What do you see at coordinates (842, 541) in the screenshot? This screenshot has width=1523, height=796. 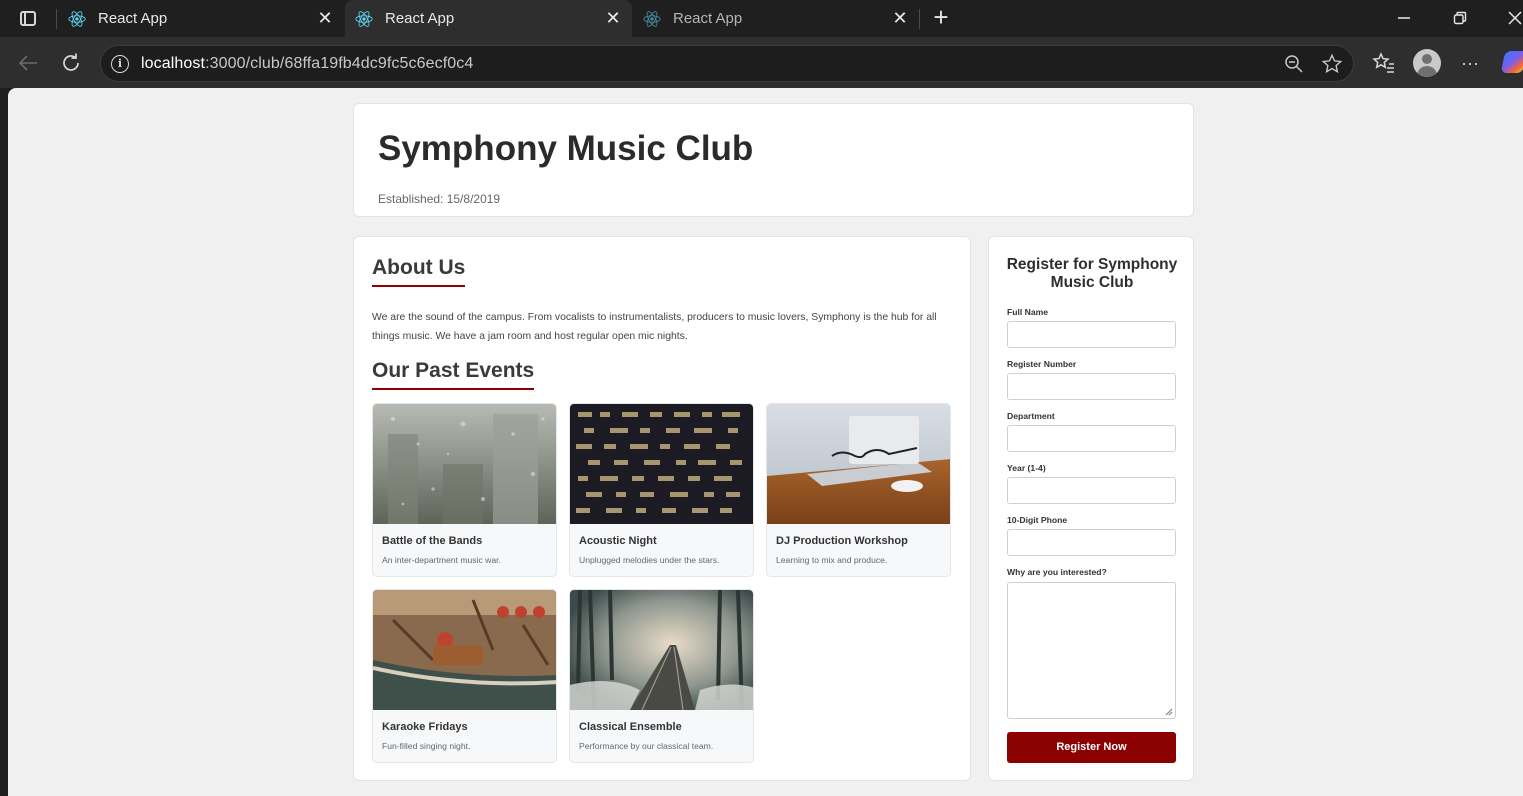 I see `event-name: DJ Production Workshop` at bounding box center [842, 541].